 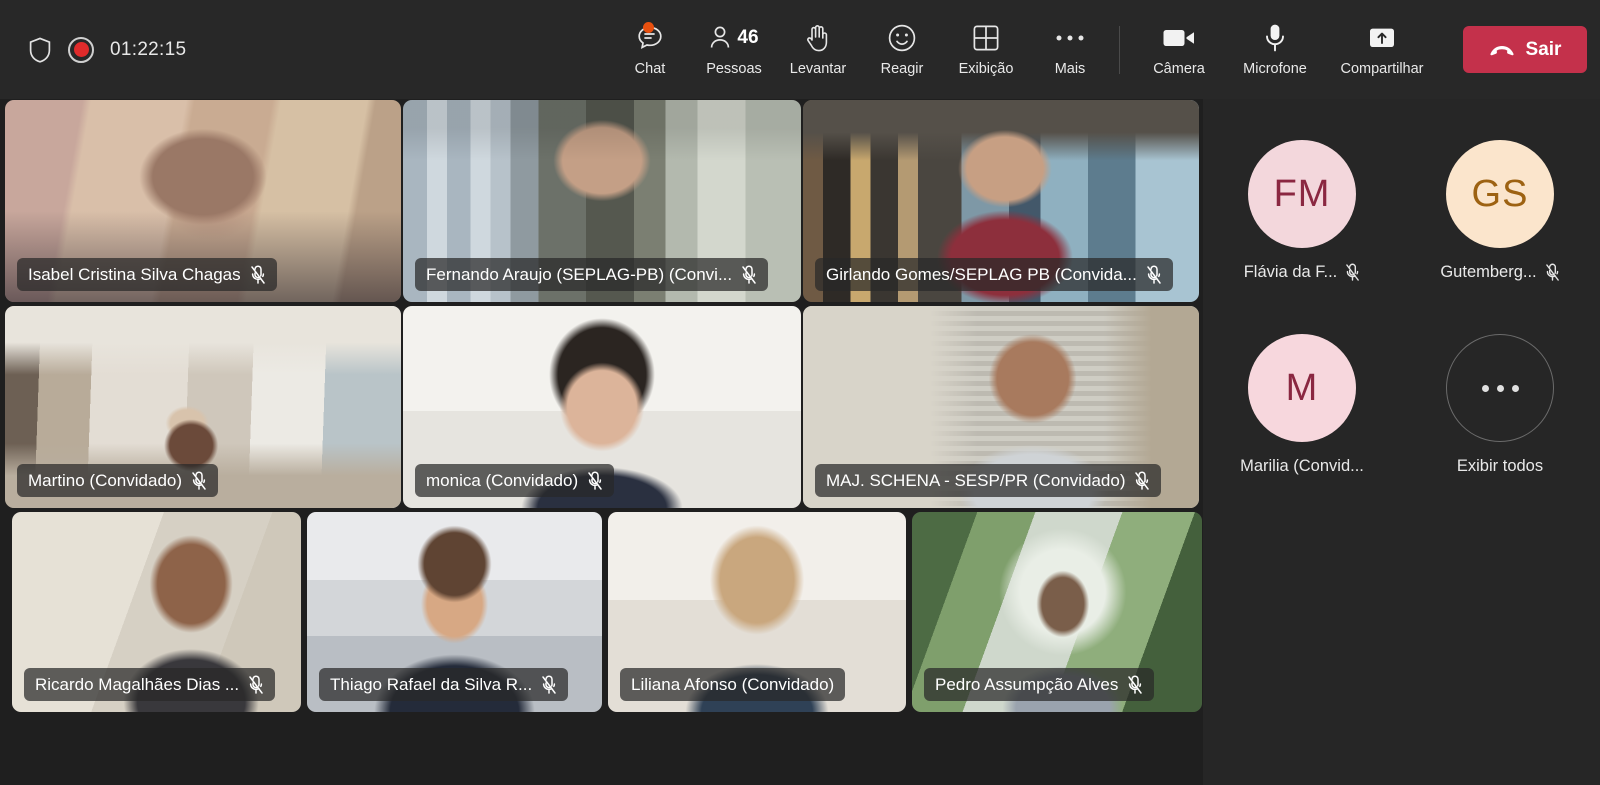 I want to click on recording-indicator, so click(x=81, y=49).